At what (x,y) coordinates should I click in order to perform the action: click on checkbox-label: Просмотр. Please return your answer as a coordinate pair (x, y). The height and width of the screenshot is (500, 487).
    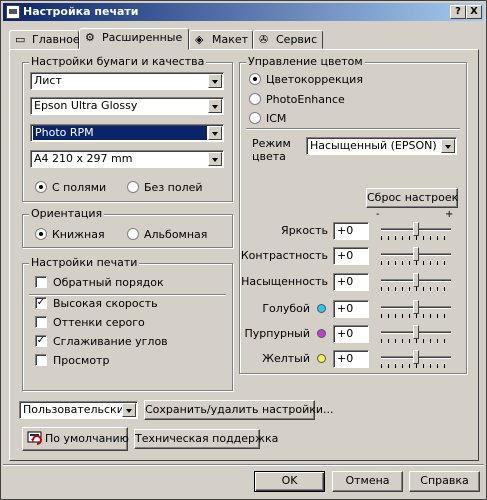
    Looking at the image, I should click on (81, 360).